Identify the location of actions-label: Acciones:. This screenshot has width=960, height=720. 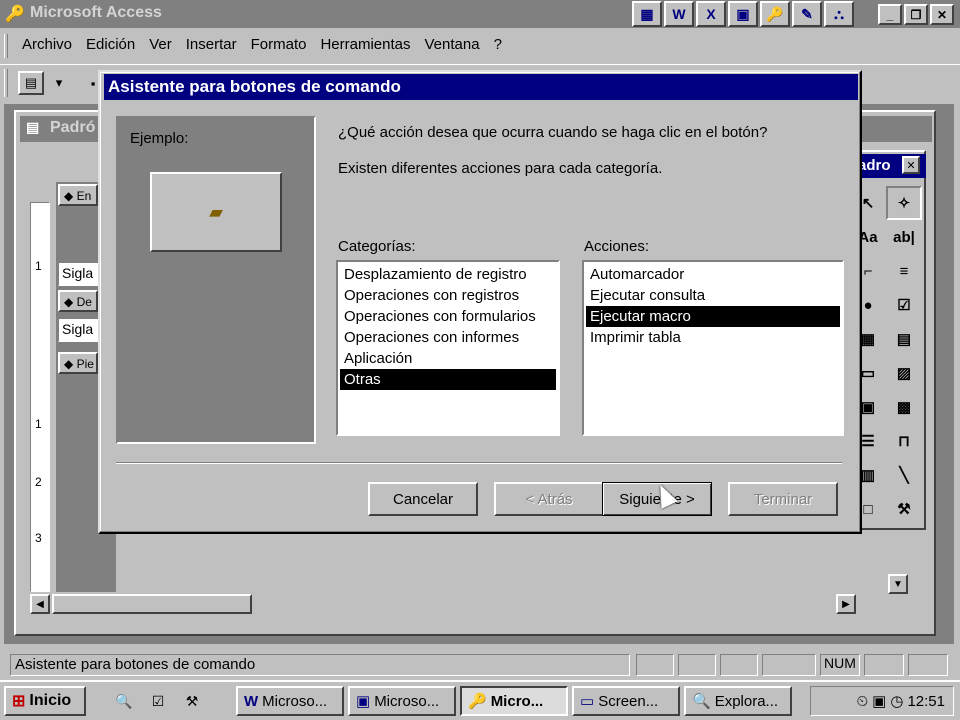
(617, 246).